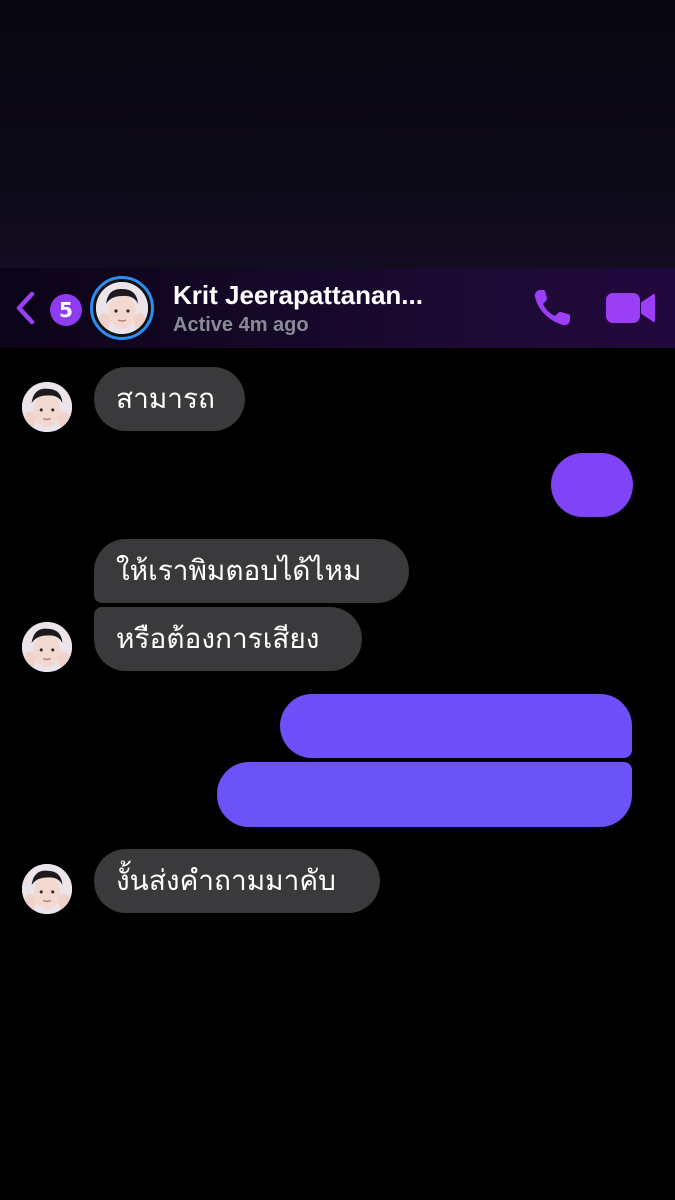 This screenshot has height=1200, width=675. Describe the element at coordinates (228, 639) in the screenshot. I see `incoming-message: หรือต้องการเสียง` at that location.